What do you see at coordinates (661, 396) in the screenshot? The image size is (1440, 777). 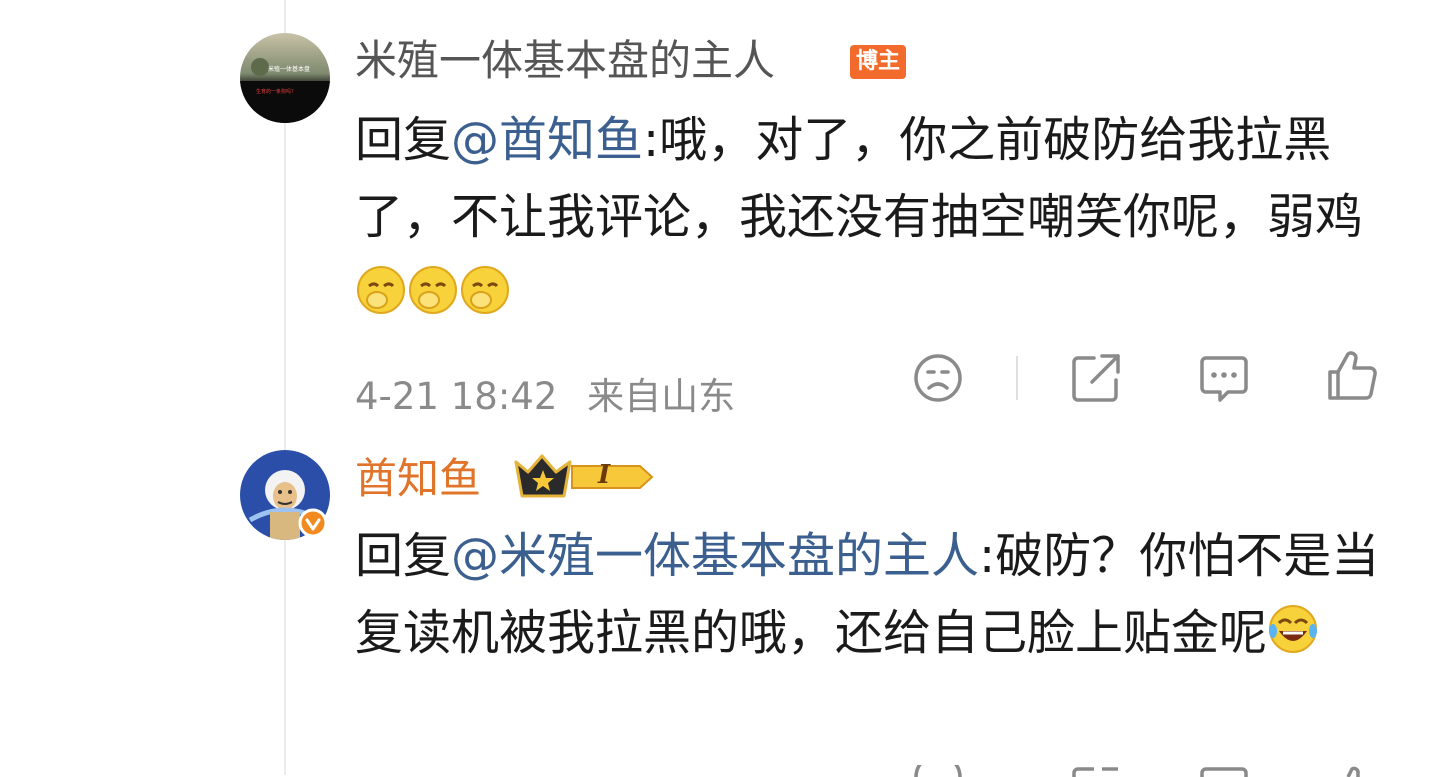 I see `location: 来自山东` at bounding box center [661, 396].